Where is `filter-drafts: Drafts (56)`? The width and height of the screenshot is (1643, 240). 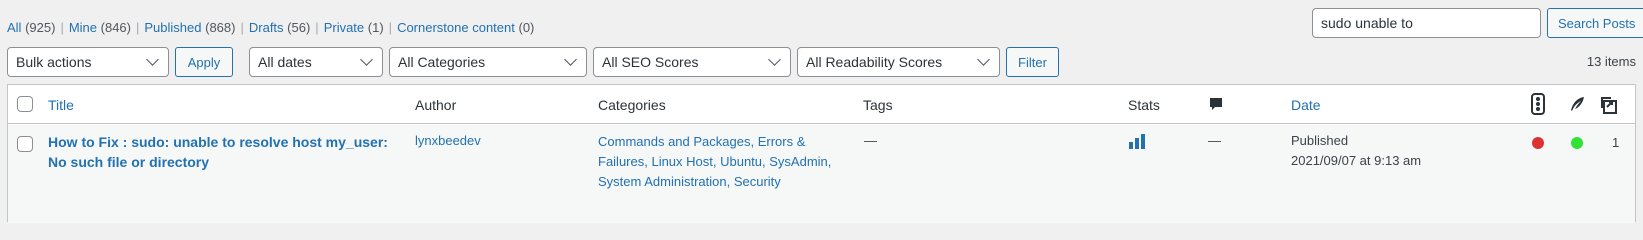 filter-drafts: Drafts (56) is located at coordinates (279, 27).